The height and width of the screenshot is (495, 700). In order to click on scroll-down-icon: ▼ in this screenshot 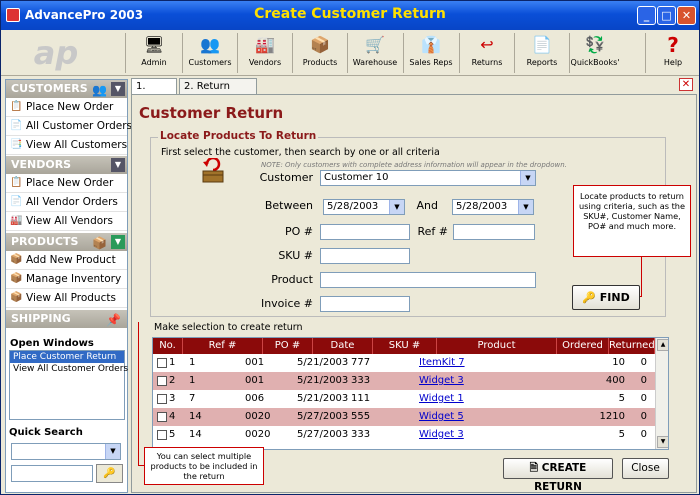, I will do `click(662, 442)`.